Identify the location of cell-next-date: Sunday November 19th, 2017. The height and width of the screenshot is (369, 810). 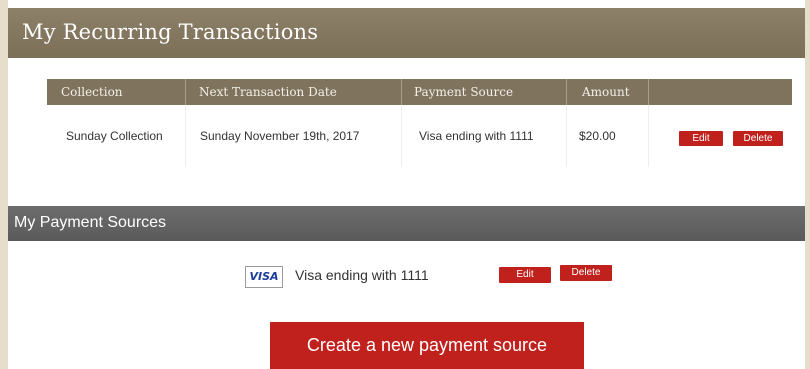
(280, 136).